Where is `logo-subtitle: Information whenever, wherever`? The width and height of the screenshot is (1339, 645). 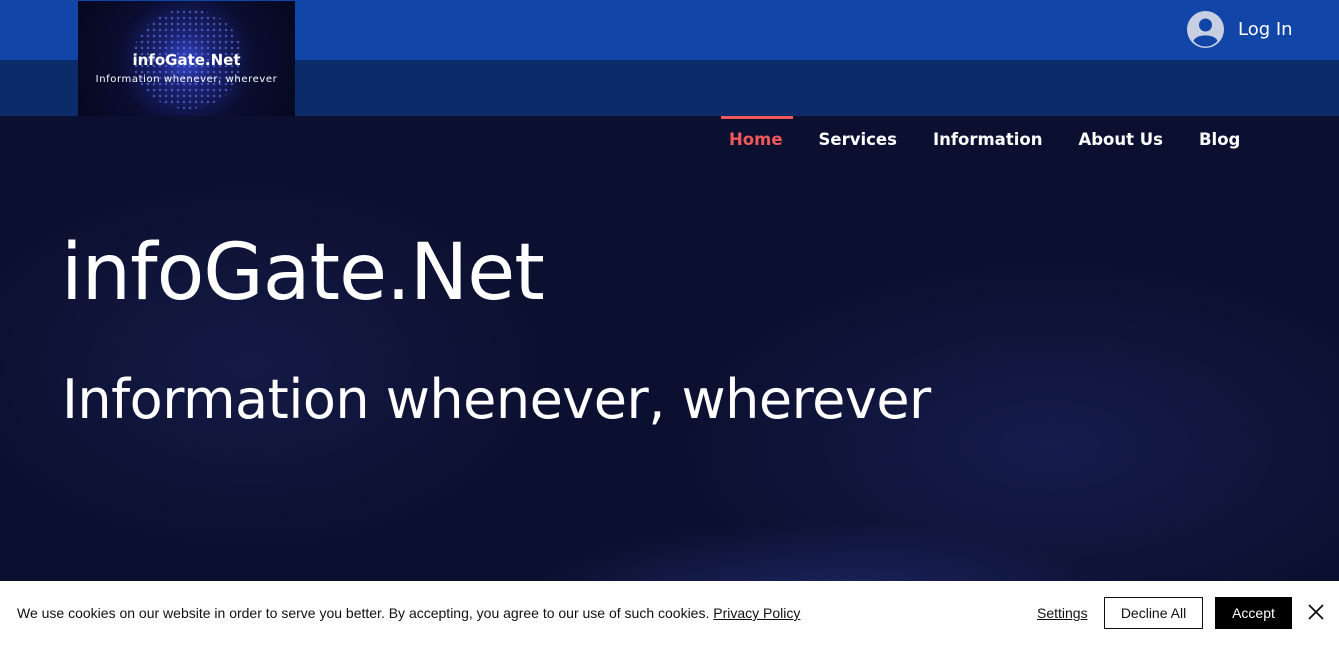
logo-subtitle: Information whenever, wherever is located at coordinates (186, 79).